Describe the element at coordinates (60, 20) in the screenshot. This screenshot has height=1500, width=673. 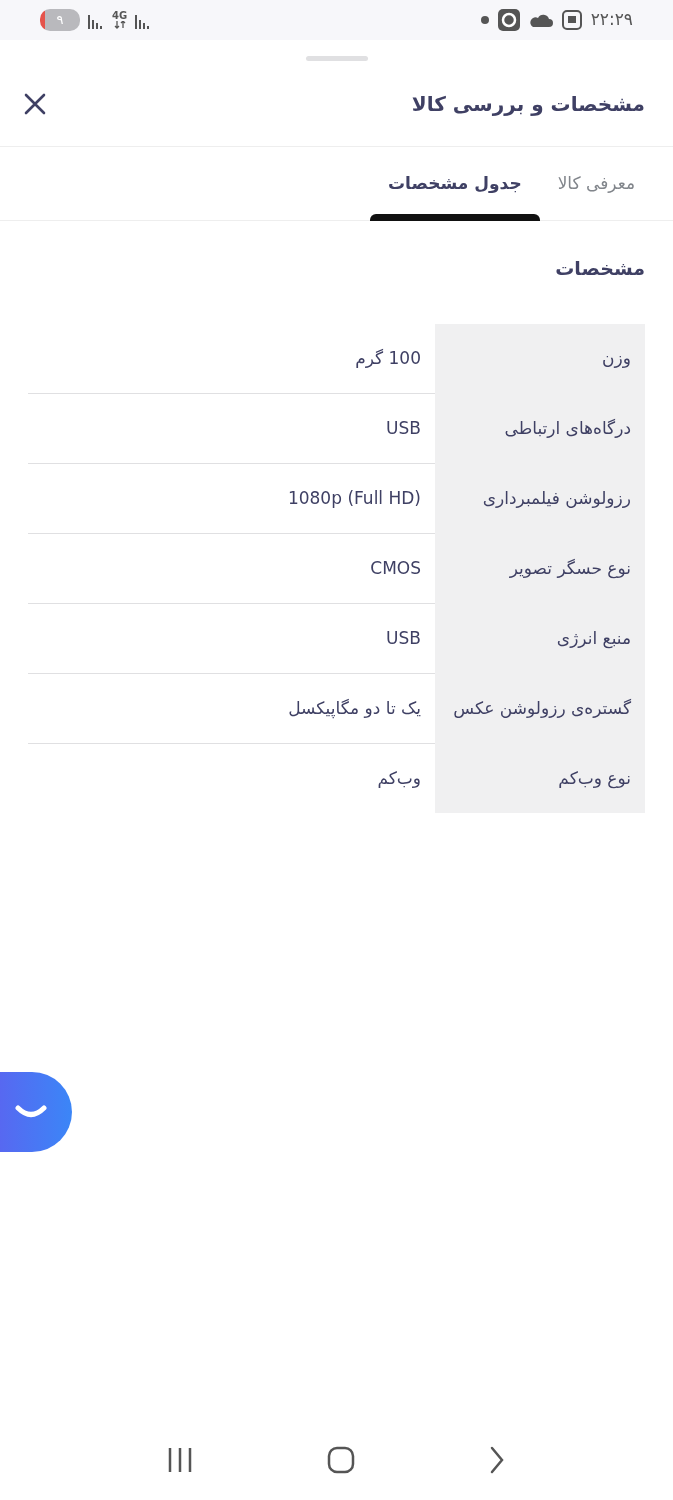
I see `battery-level-text: ۹` at that location.